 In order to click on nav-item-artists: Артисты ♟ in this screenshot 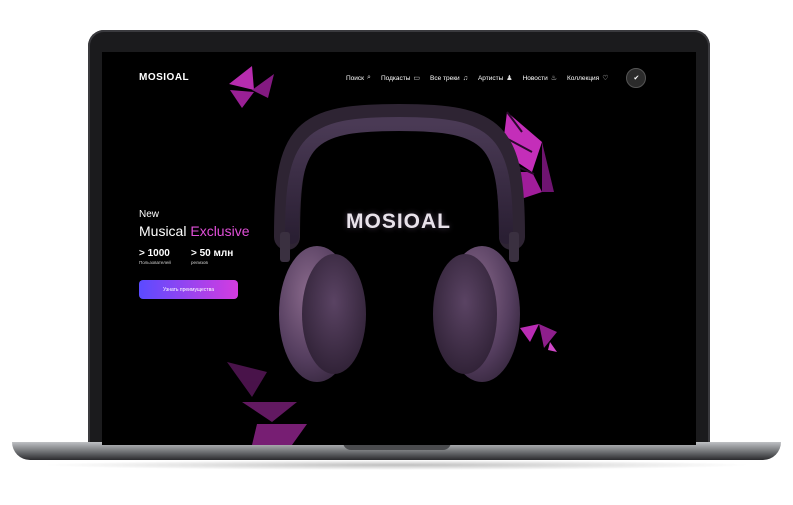, I will do `click(495, 78)`.